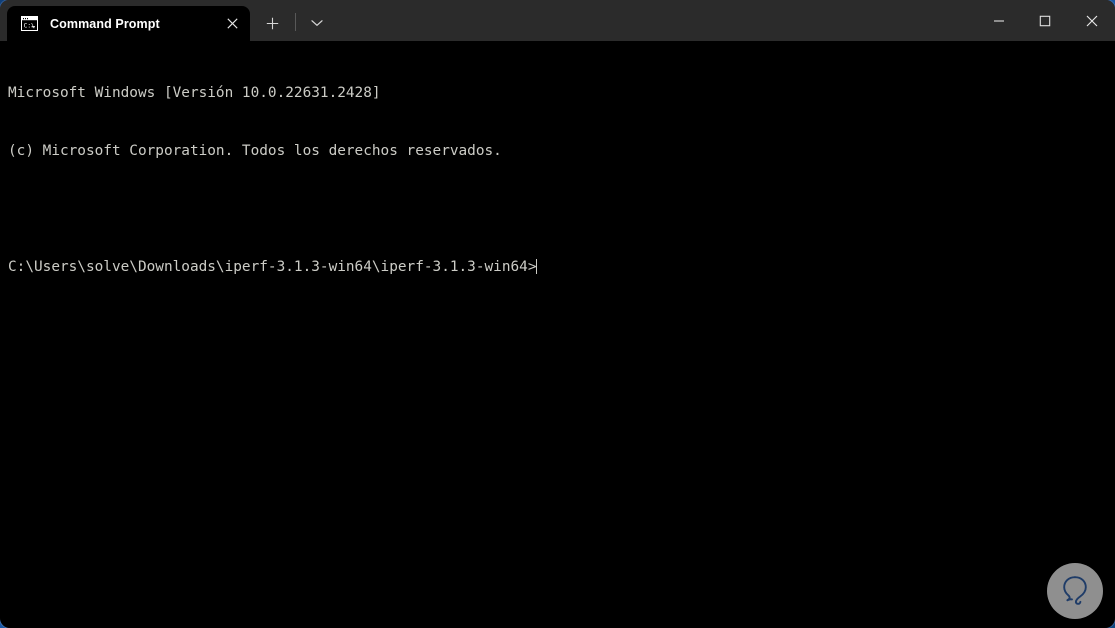 The height and width of the screenshot is (628, 1115). I want to click on caption-buttons, so click(1045, 20).